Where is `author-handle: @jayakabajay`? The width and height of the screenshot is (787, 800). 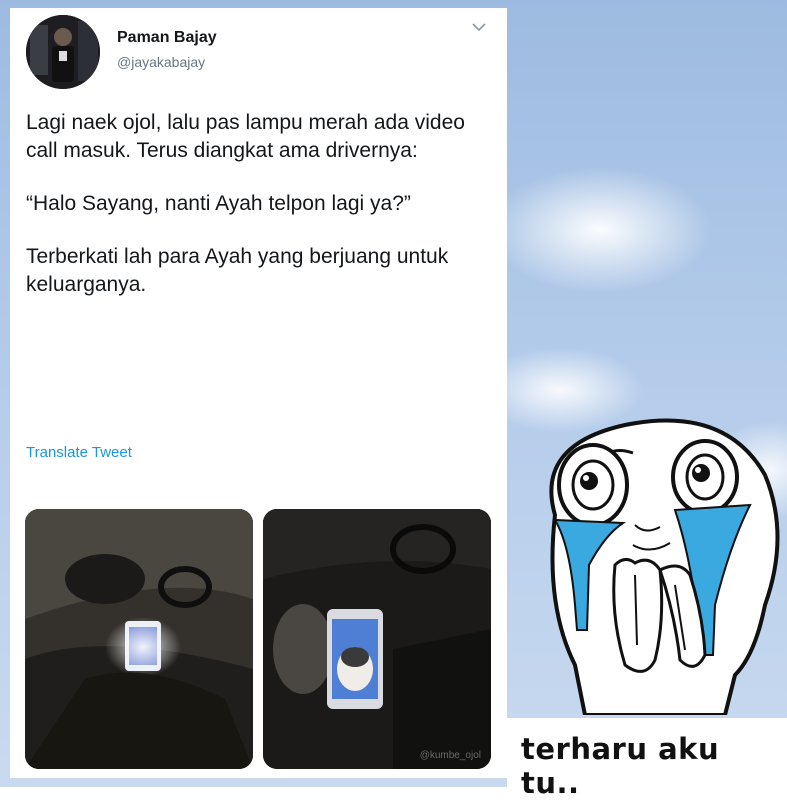 author-handle: @jayakabajay is located at coordinates (161, 62).